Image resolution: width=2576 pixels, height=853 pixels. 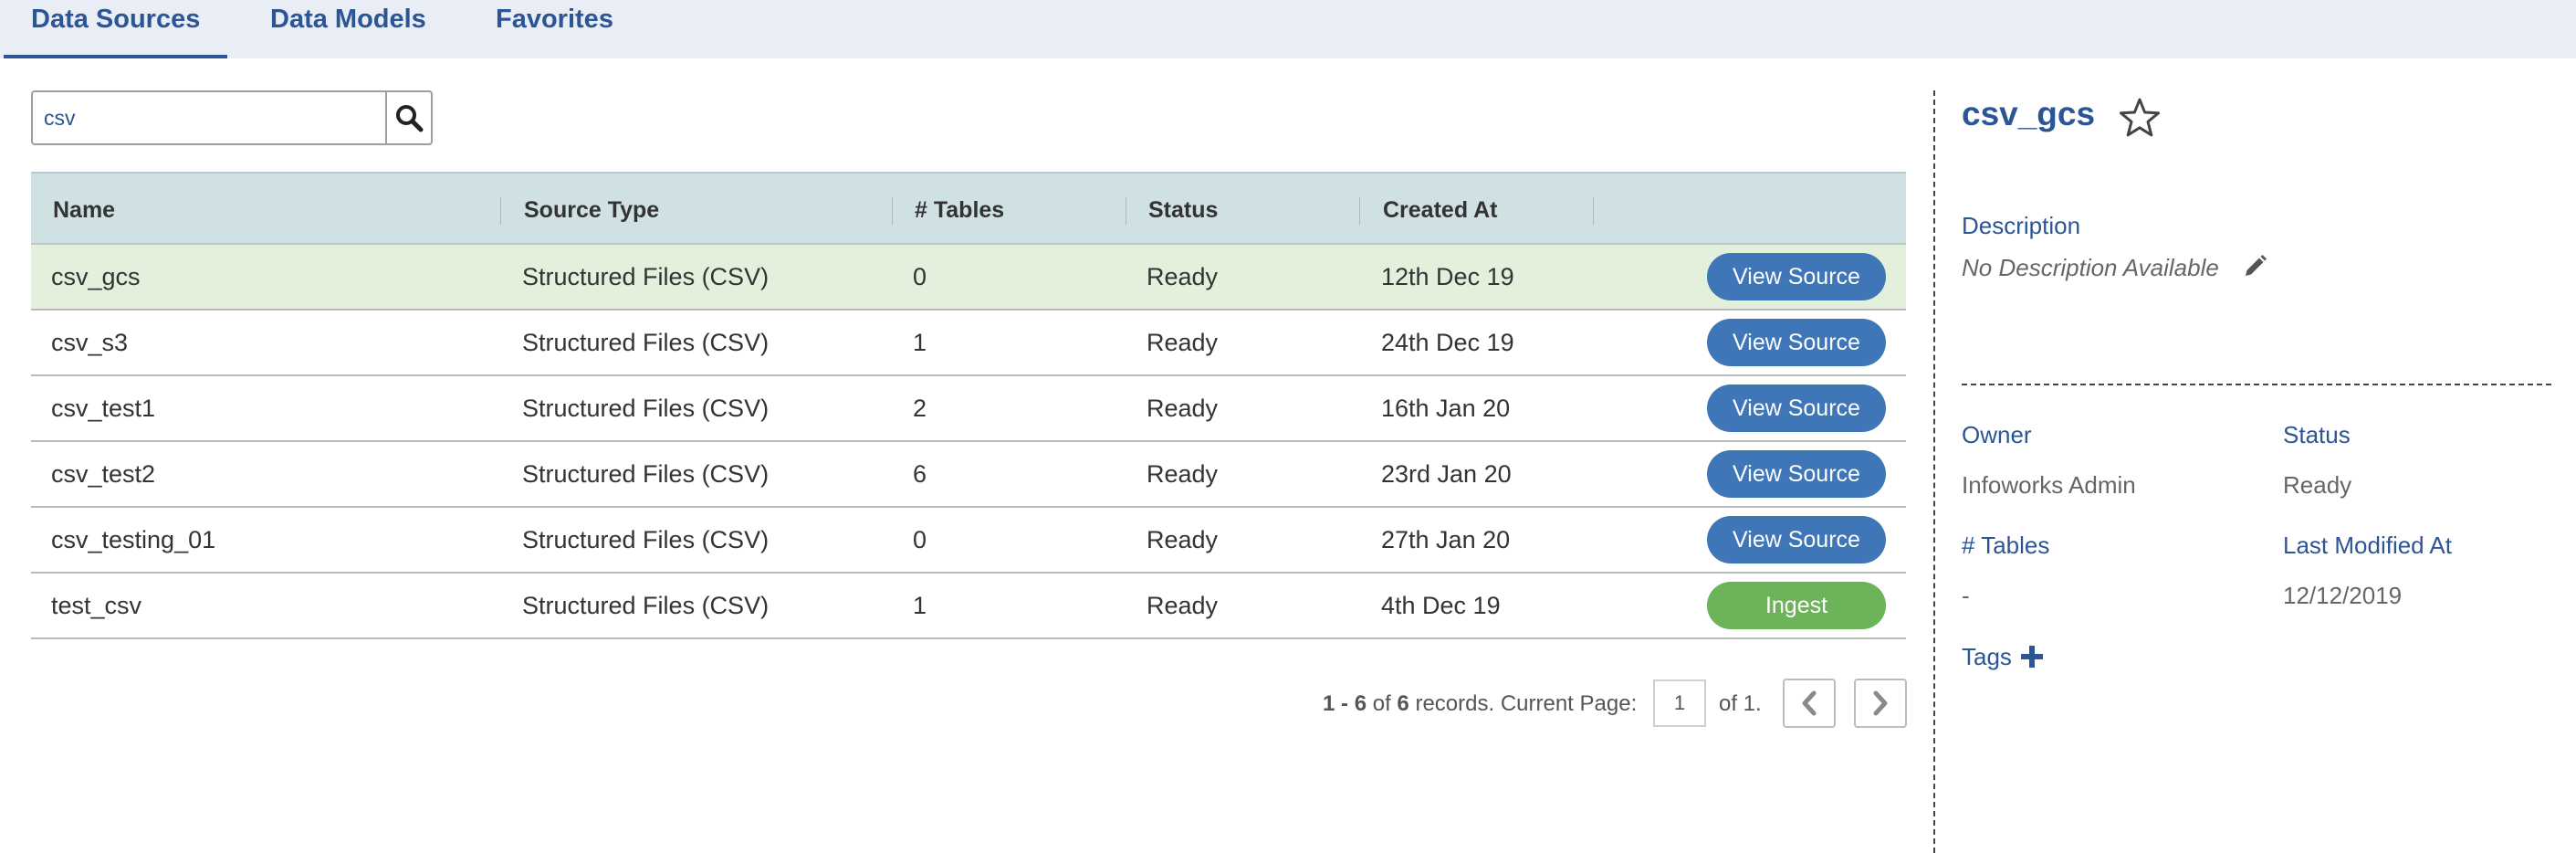 I want to click on pagination-range-end: 6, so click(x=1360, y=703).